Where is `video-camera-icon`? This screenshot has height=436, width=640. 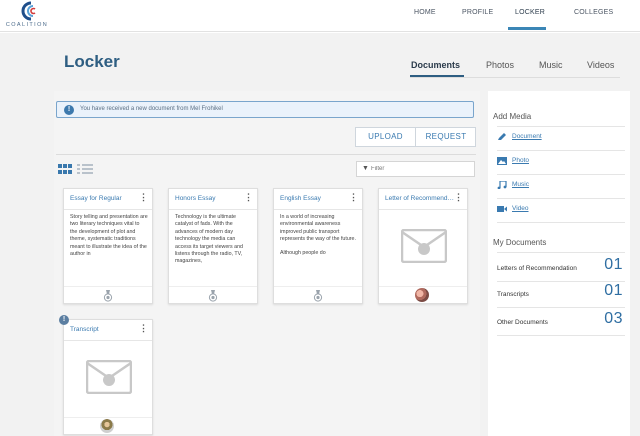 video-camera-icon is located at coordinates (502, 209).